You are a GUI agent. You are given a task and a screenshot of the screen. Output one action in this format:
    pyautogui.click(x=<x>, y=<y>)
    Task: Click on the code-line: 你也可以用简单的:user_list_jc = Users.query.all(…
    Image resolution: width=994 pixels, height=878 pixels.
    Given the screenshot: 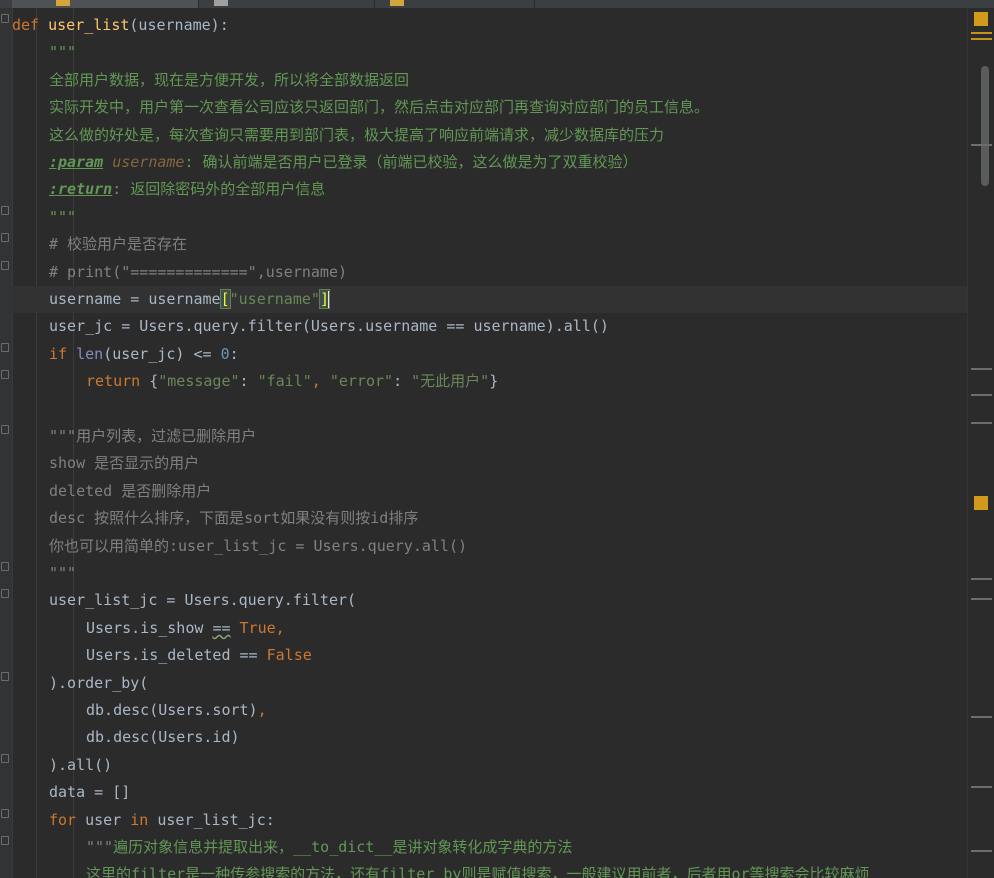 What is the action you would take?
    pyautogui.click(x=489, y=546)
    